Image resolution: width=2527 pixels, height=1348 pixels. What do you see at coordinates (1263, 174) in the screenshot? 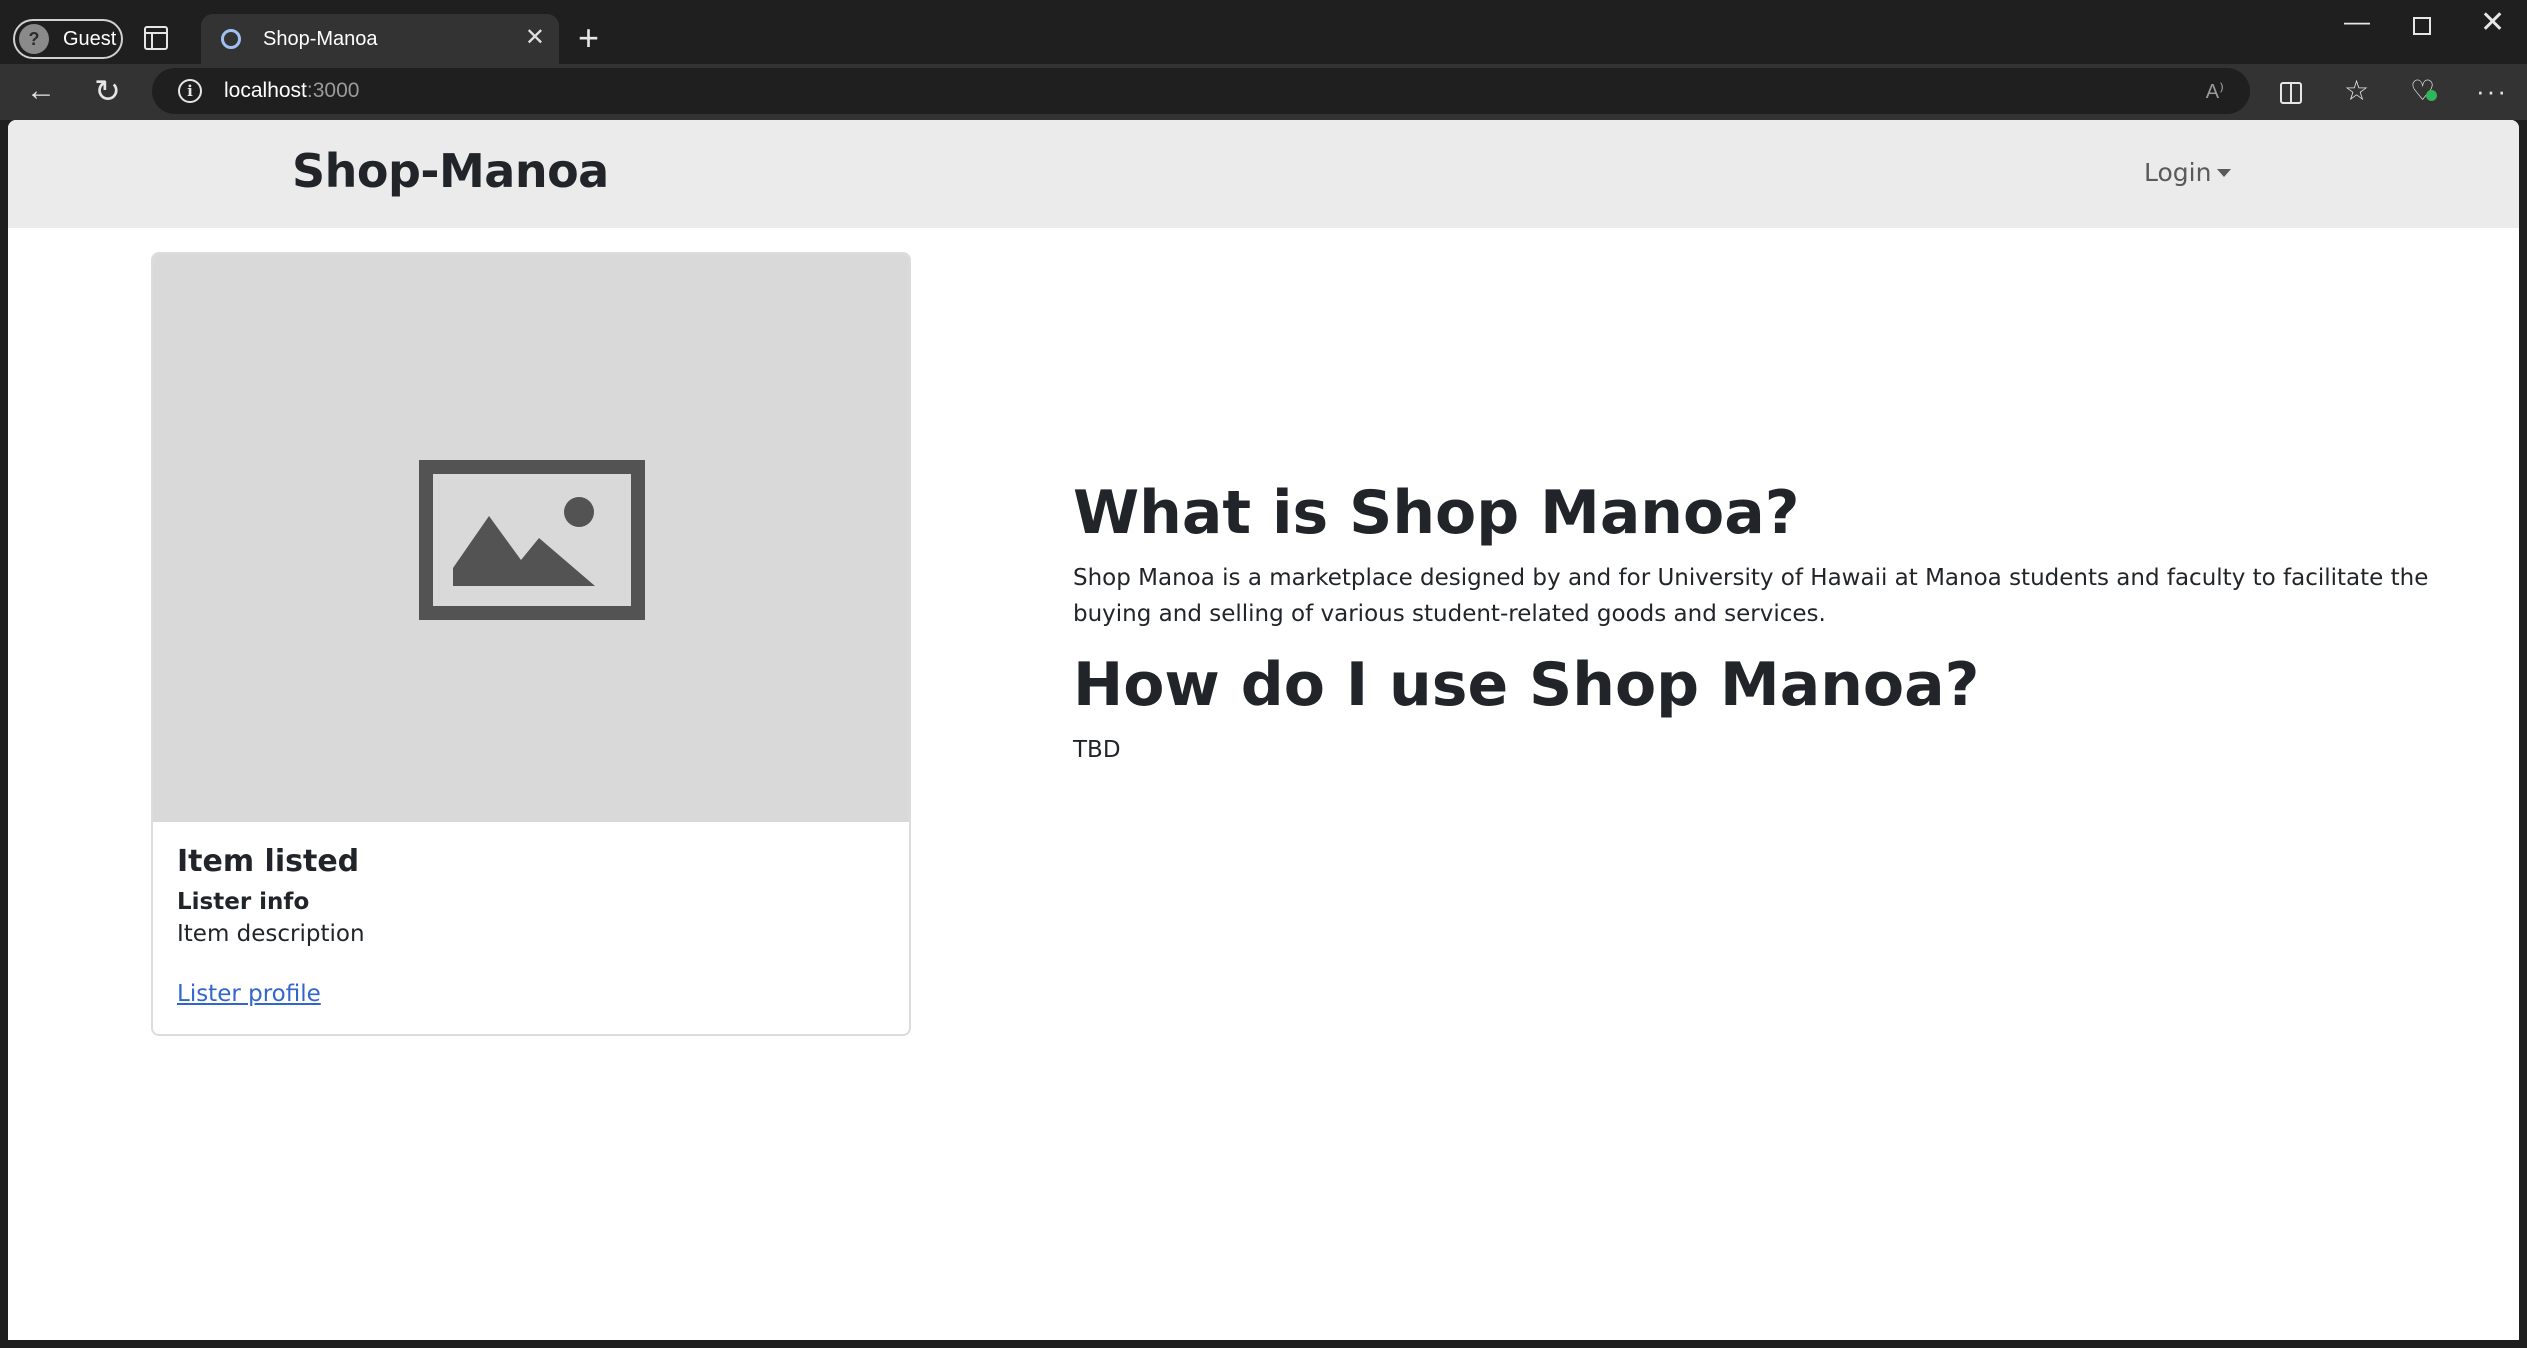
I see `site-navbar: Shop-Manoa Login` at bounding box center [1263, 174].